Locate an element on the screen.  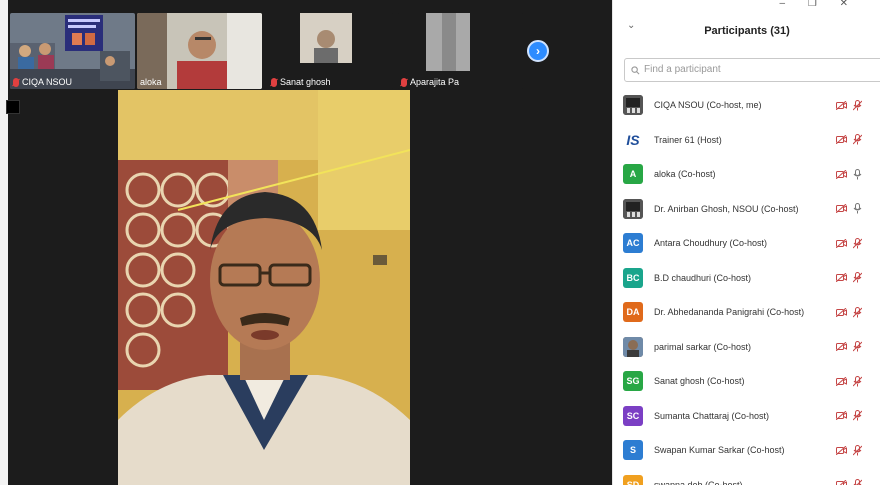
participant-row: SG Sanat ghosh (Co-host) is located at coordinates (751, 381).